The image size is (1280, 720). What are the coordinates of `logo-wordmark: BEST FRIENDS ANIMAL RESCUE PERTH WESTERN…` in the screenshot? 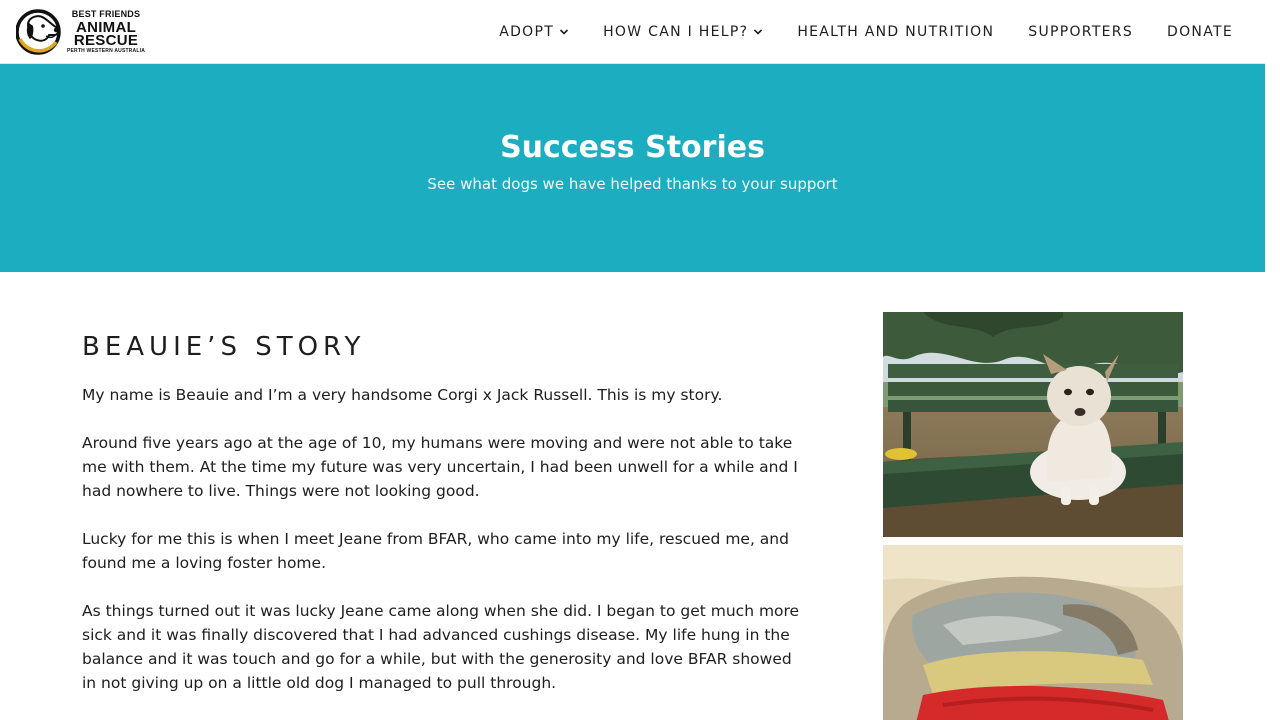 It's located at (106, 32).